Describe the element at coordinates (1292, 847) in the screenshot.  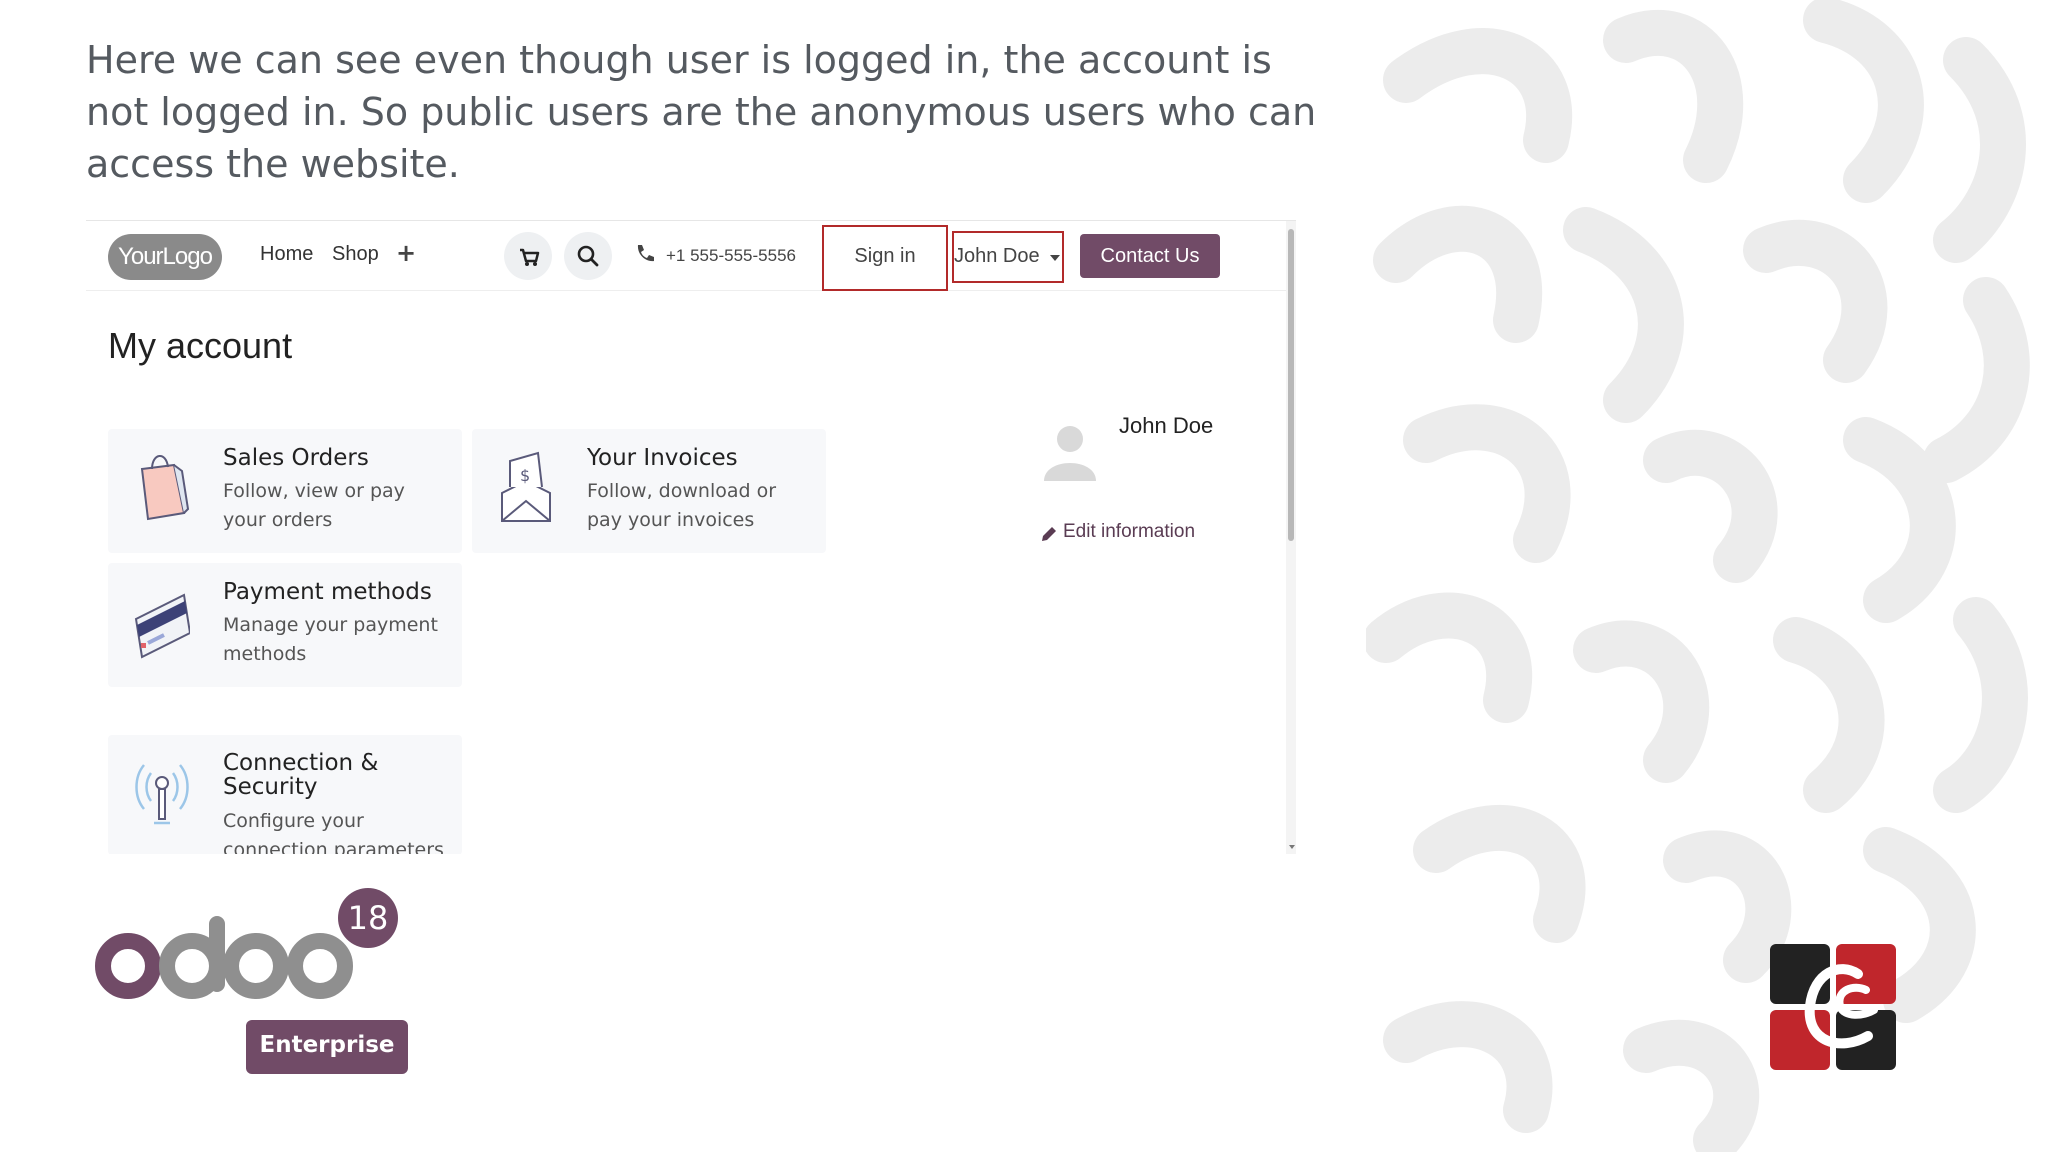
I see `scroll-down-arrow-icon` at that location.